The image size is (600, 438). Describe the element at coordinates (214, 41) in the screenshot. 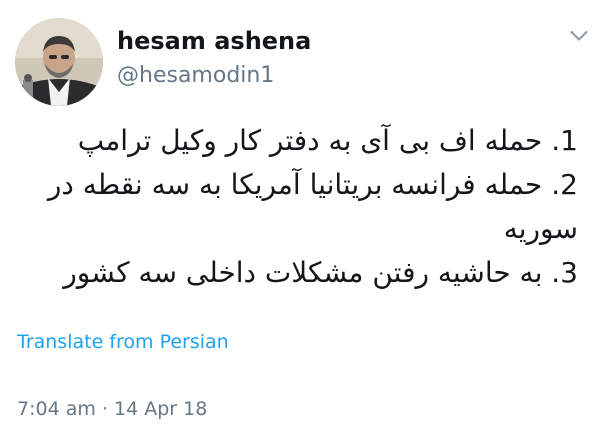

I see `author-display-name: hesam ashena` at that location.